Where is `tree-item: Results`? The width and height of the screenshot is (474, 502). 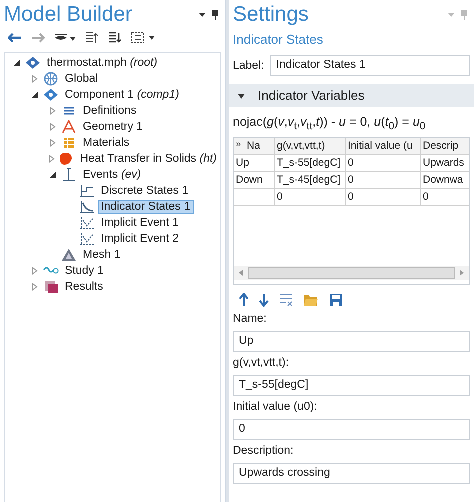 tree-item: Results is located at coordinates (84, 287).